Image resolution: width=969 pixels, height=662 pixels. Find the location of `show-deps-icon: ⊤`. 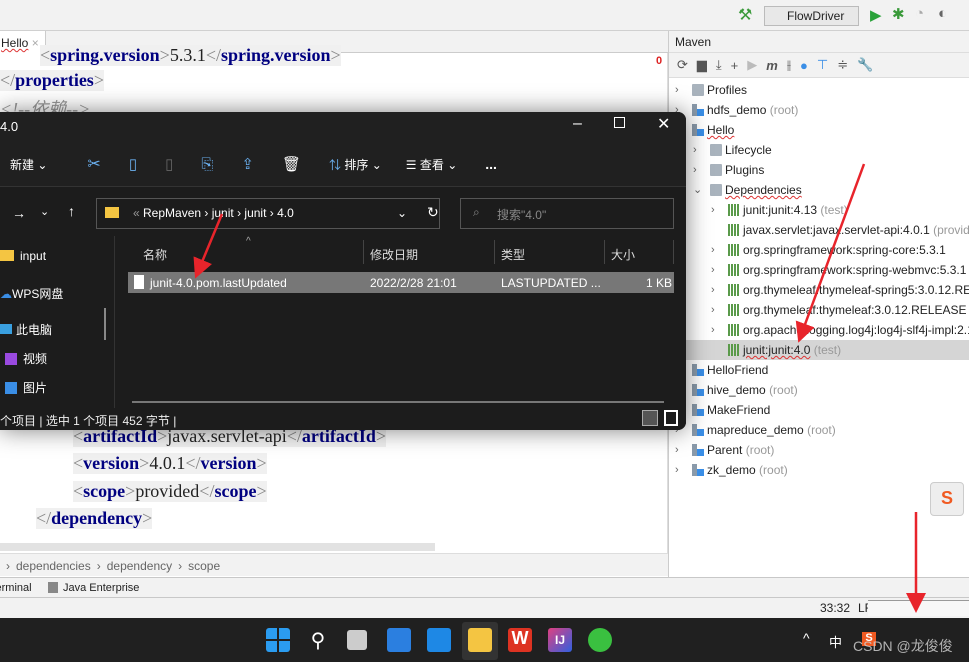

show-deps-icon: ⊤ is located at coordinates (822, 65).